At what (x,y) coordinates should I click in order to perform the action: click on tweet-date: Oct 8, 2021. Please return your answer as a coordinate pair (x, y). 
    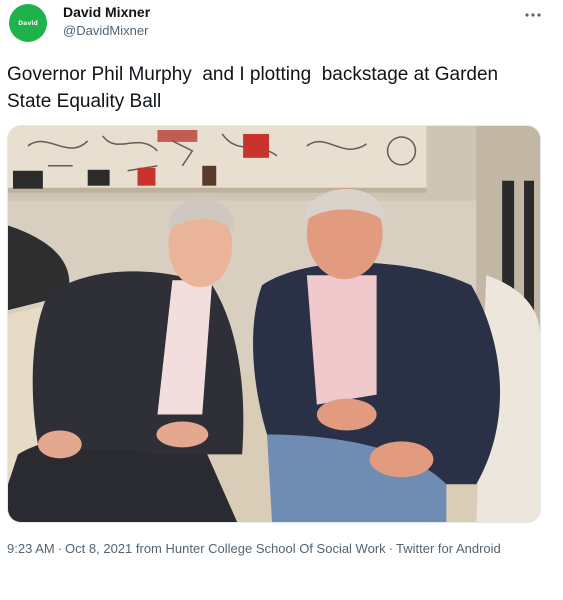
    Looking at the image, I should click on (98, 548).